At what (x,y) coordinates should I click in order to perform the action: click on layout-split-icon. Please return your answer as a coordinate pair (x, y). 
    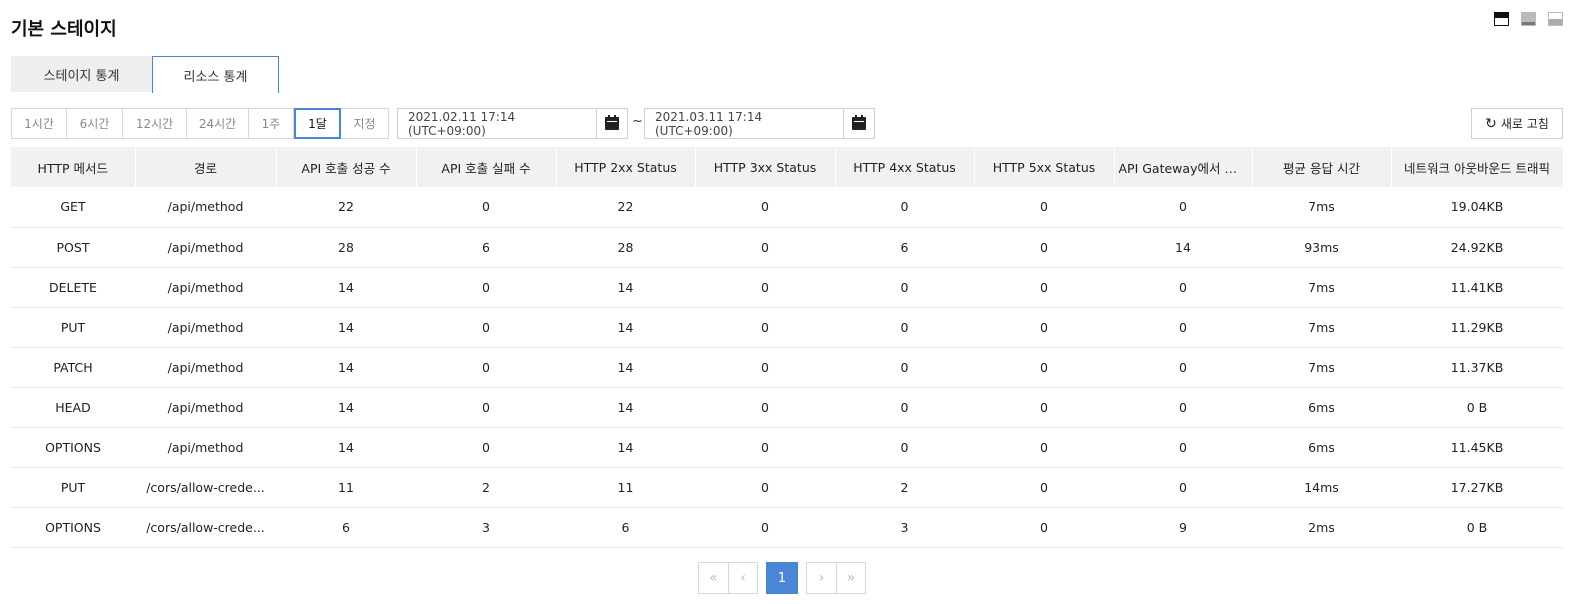
    Looking at the image, I should click on (1528, 19).